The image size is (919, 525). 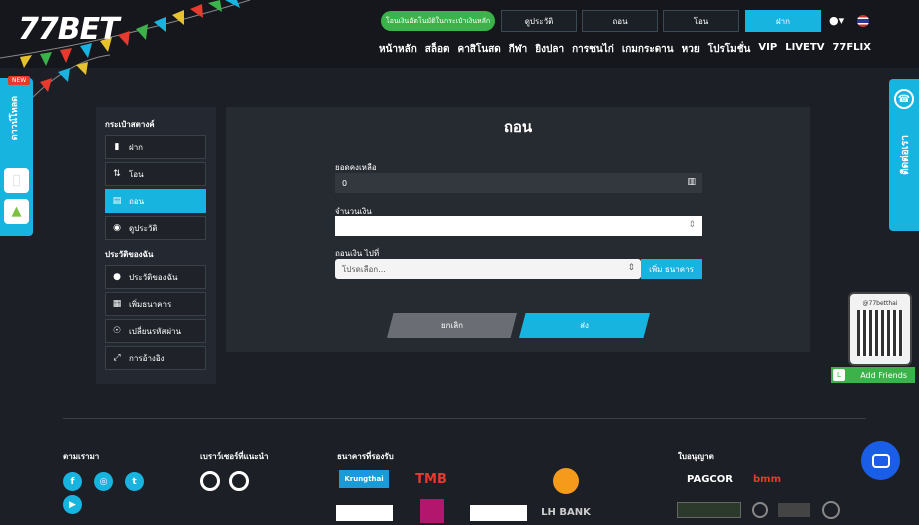 I want to click on transfer-button: โอน, so click(x=701, y=21).